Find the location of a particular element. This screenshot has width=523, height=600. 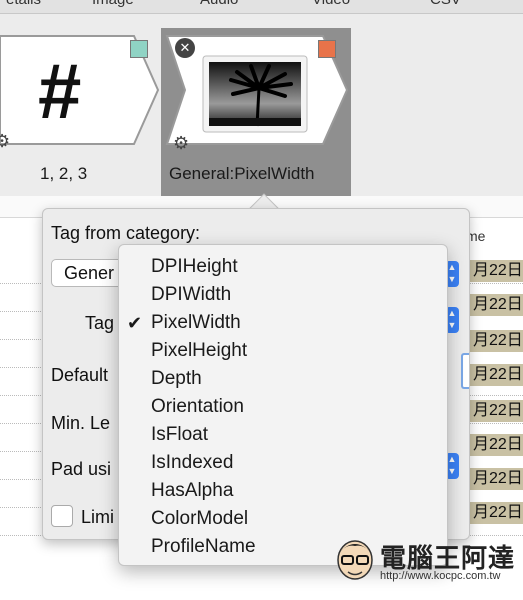

default-field is located at coordinates (465, 371).